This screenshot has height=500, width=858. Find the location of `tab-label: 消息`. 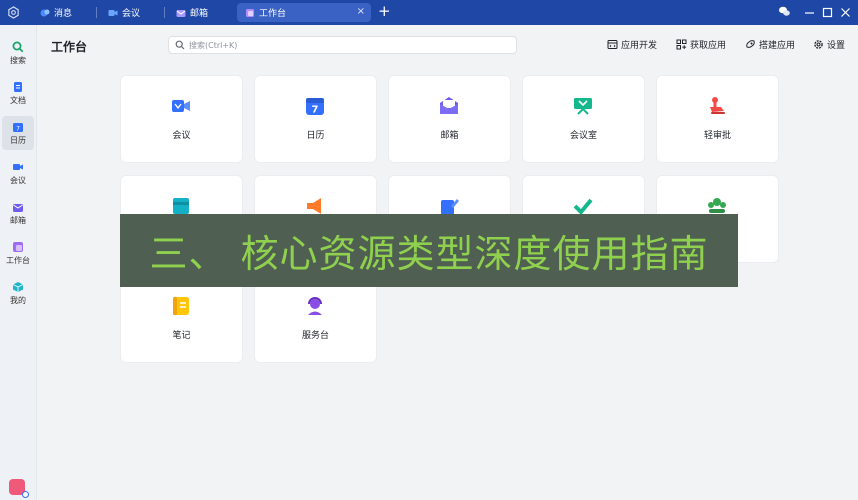

tab-label: 消息 is located at coordinates (63, 14).